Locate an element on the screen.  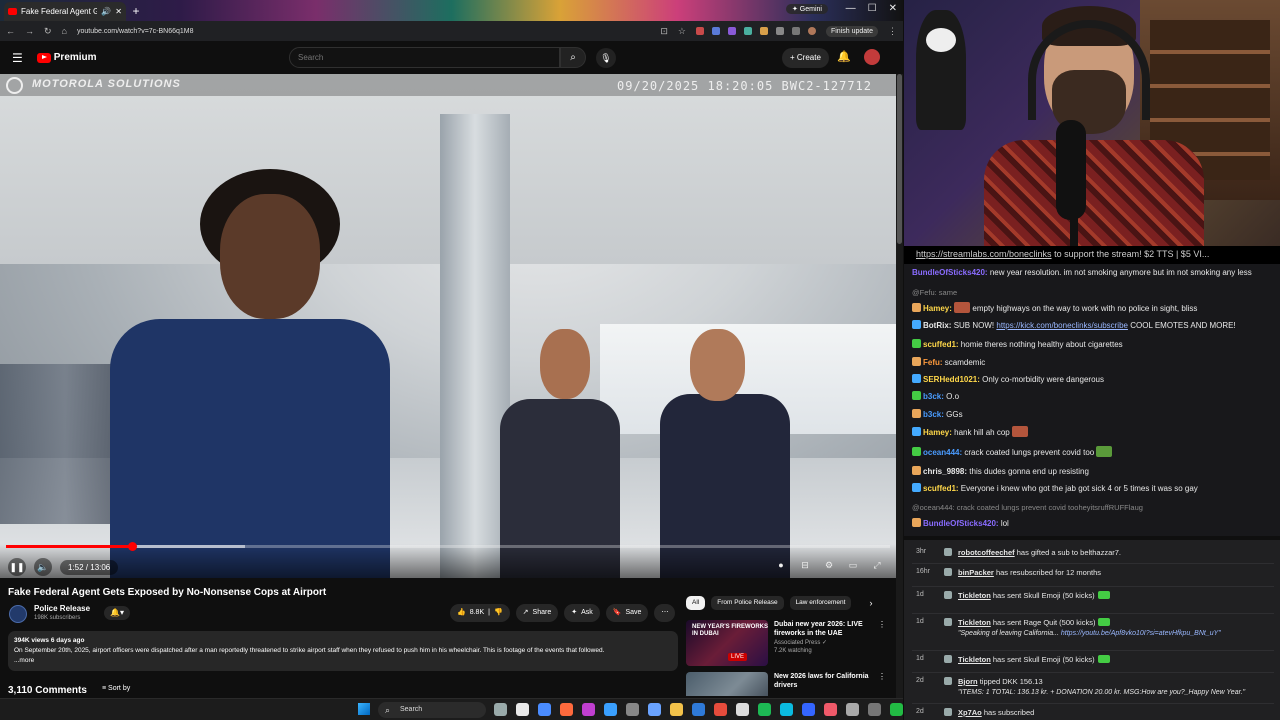
share-button: ↗ Share is located at coordinates (537, 613).